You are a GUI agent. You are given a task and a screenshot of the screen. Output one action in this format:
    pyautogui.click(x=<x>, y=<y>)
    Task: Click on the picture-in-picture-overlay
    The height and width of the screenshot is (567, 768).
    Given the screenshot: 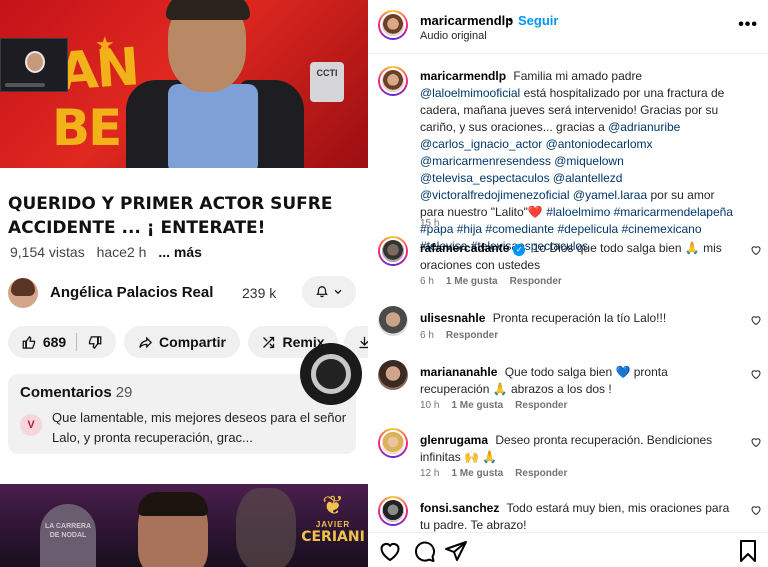 What is the action you would take?
    pyautogui.click(x=34, y=65)
    